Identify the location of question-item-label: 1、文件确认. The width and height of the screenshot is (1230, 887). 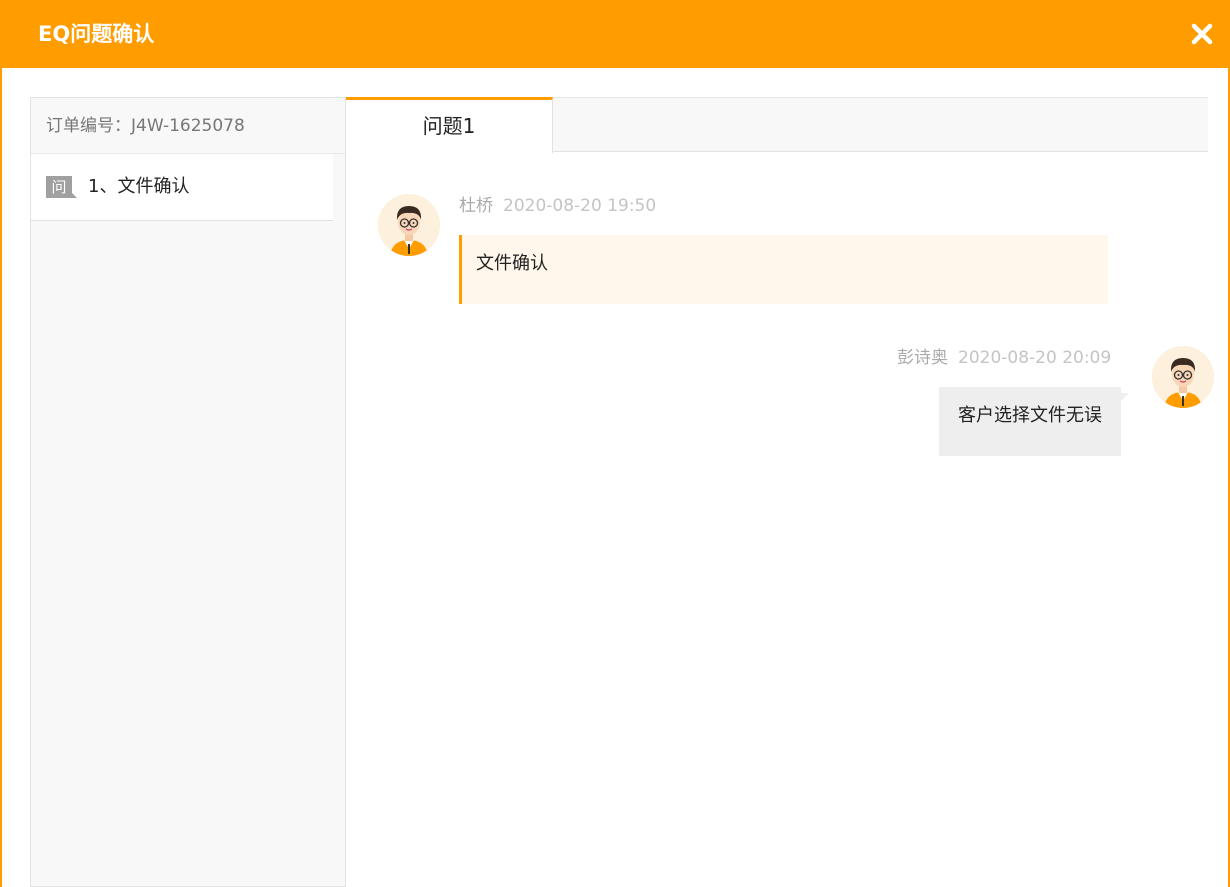
(139, 186).